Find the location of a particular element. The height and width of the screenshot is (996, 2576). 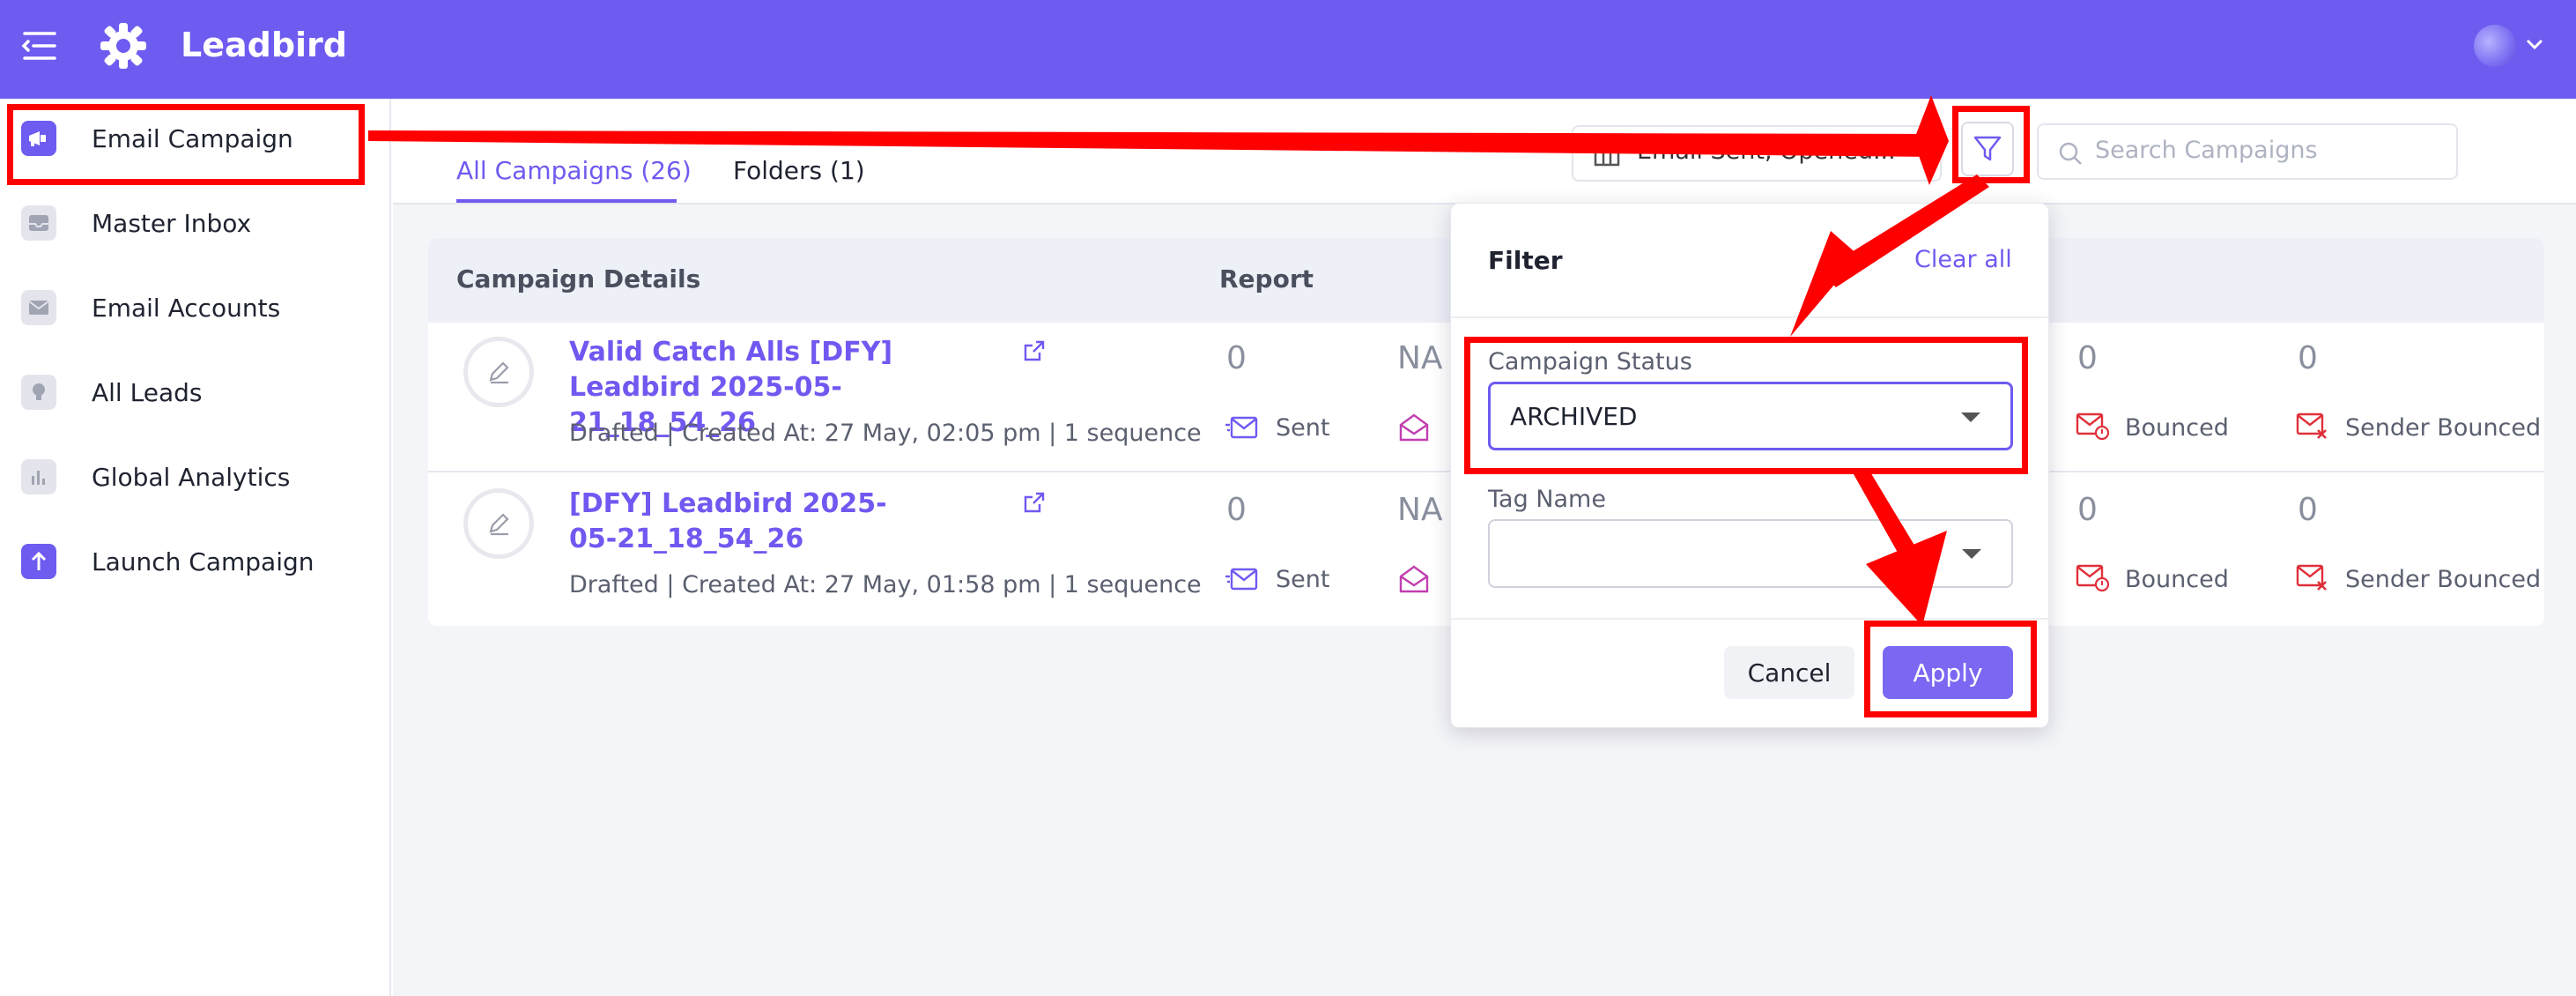

sidebar-item-email-campaign: Email Campaign is located at coordinates (196, 138).